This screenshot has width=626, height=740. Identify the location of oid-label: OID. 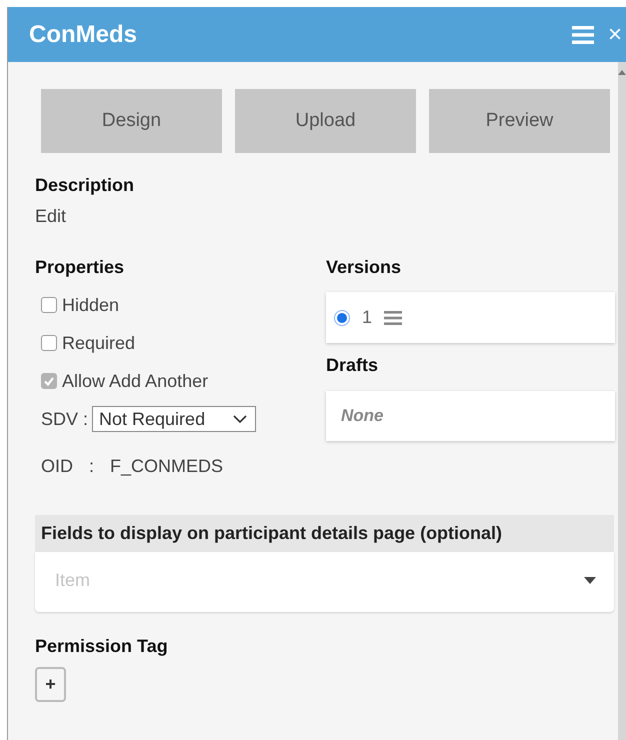
(57, 466).